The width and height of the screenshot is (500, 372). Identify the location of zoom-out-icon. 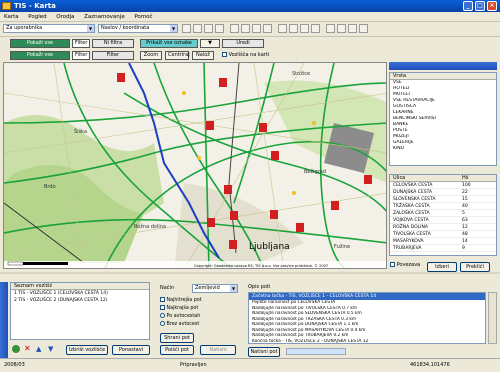
(197, 28).